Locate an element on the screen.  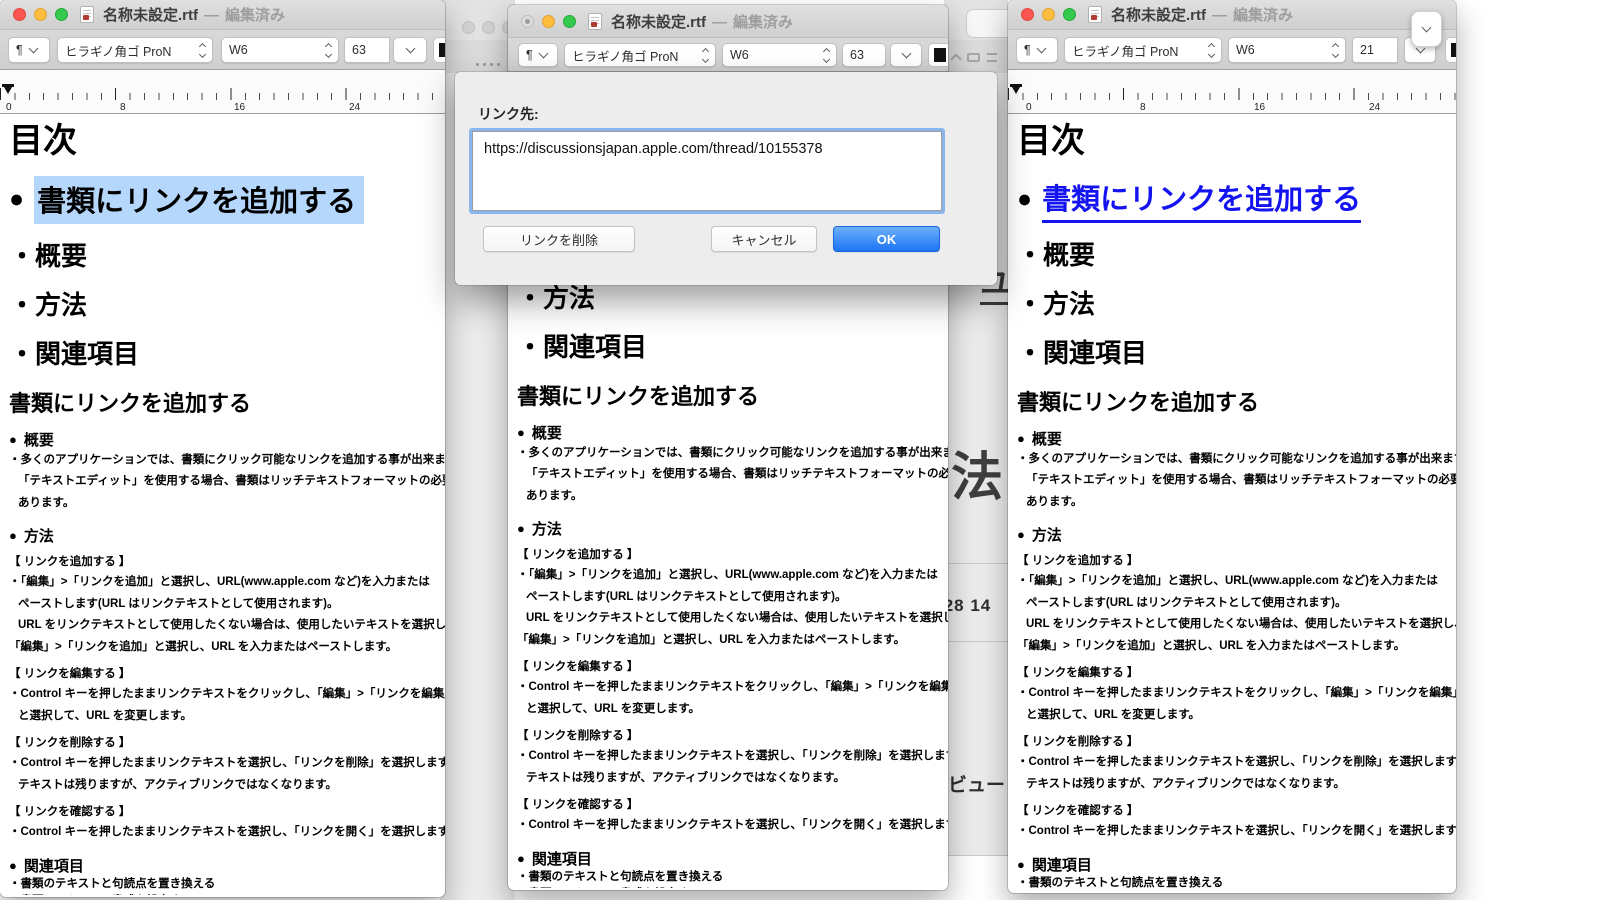
doc-line-bracket: 【 リンクを確認する 】 is located at coordinates (1078, 811).